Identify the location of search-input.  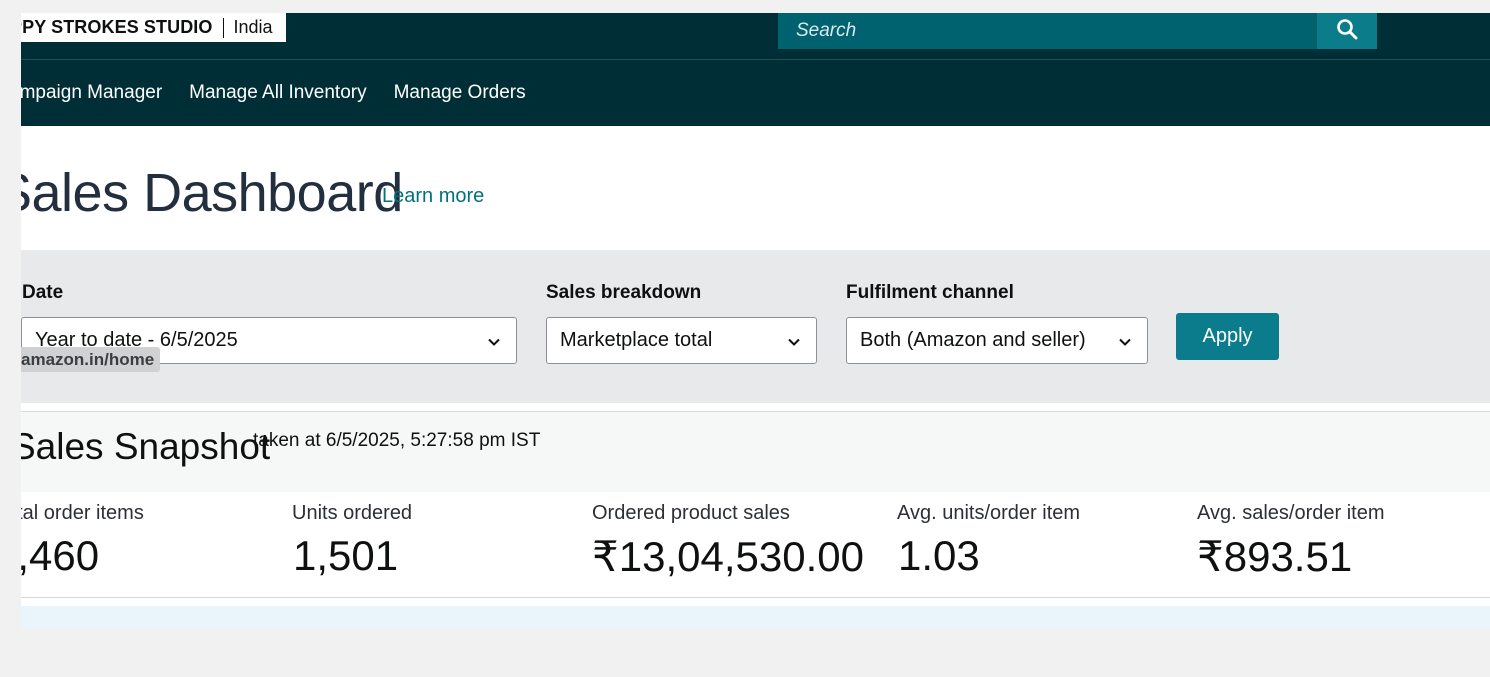
(1056, 31).